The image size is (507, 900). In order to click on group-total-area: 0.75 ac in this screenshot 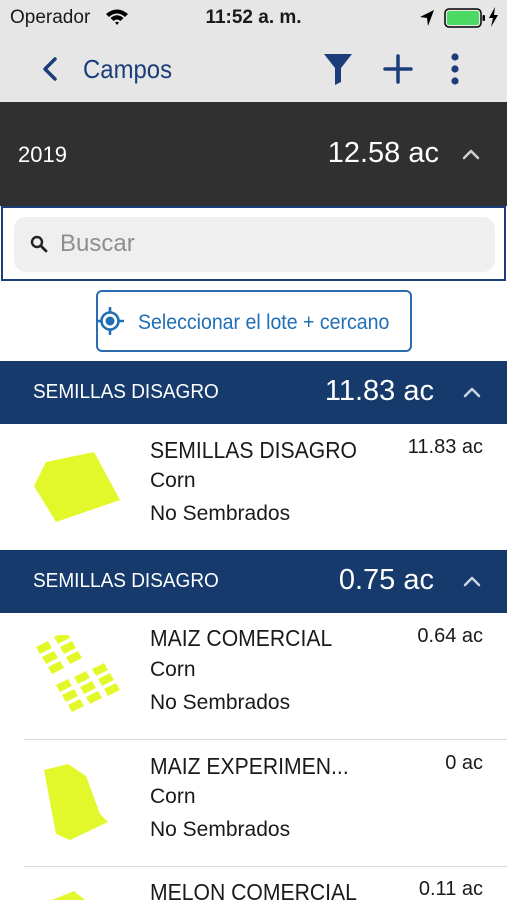, I will do `click(386, 580)`.